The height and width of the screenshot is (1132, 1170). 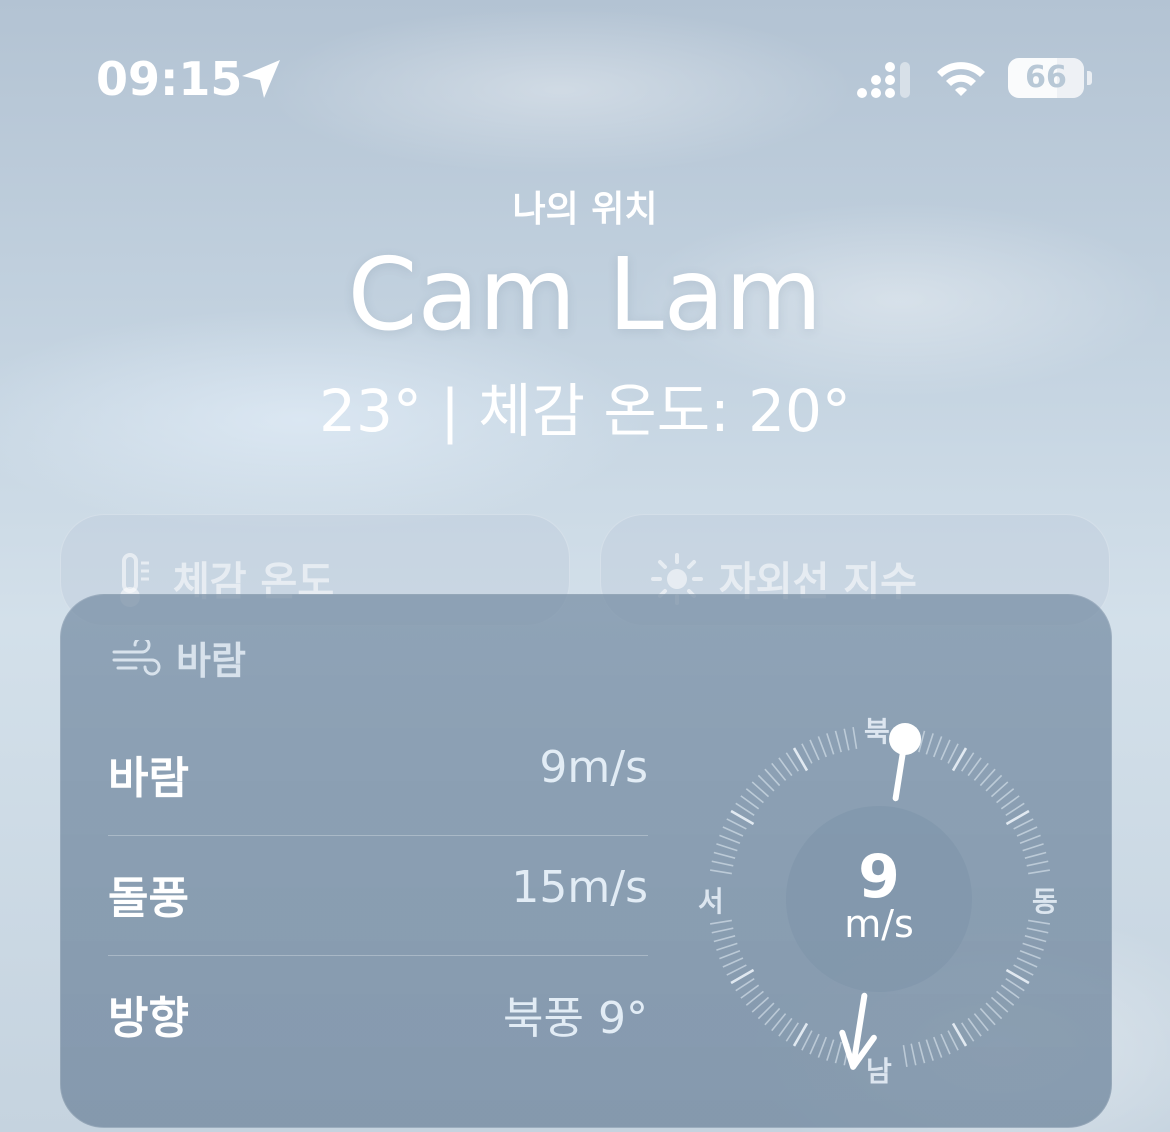 What do you see at coordinates (585, 209) in the screenshot?
I see `location-label: 나의 위치` at bounding box center [585, 209].